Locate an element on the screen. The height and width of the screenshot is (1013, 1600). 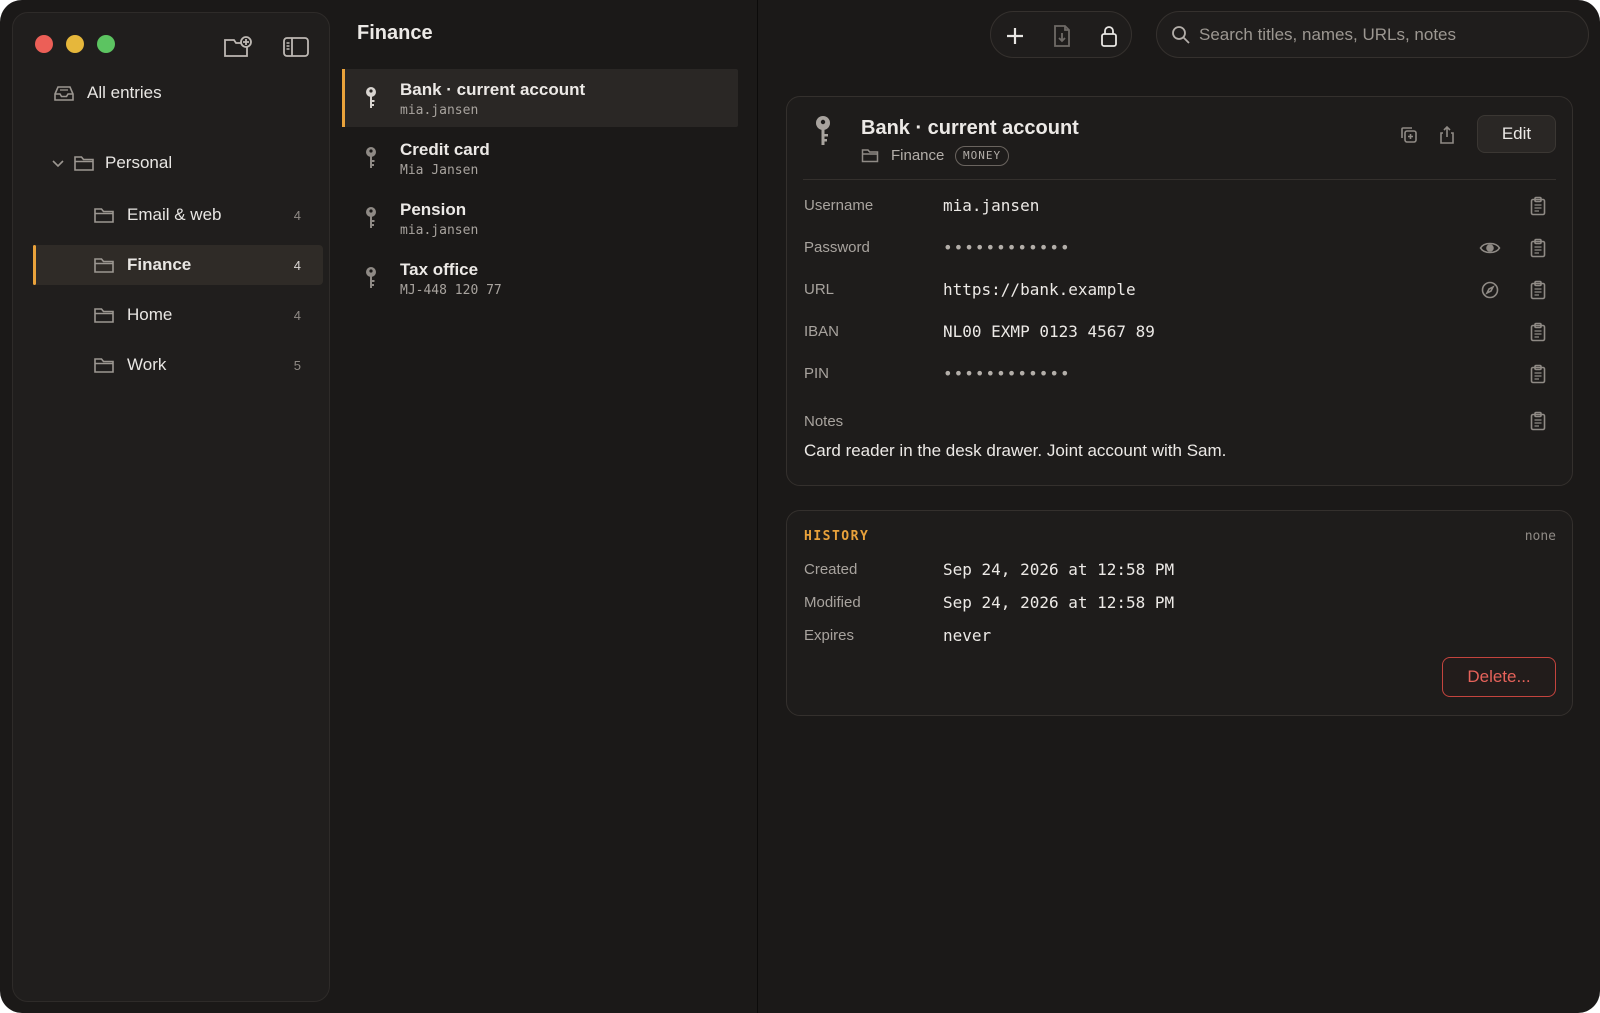
field-label-notes: Notes is located at coordinates (824, 421).